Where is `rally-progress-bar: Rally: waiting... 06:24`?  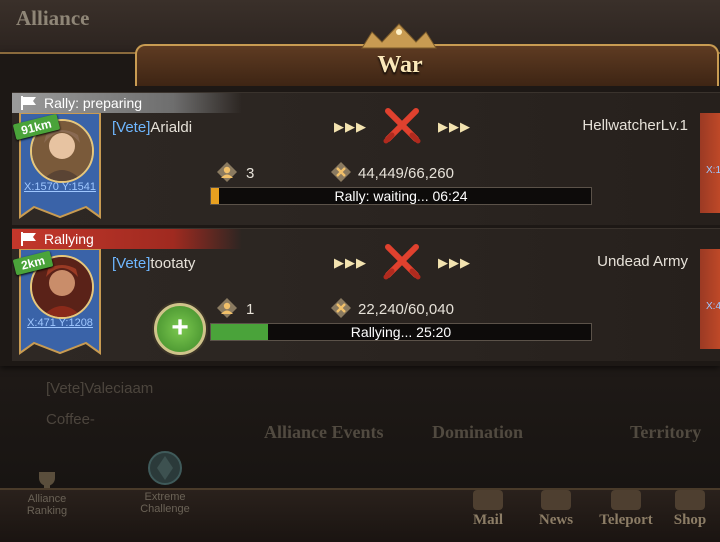 rally-progress-bar: Rally: waiting... 06:24 is located at coordinates (401, 196).